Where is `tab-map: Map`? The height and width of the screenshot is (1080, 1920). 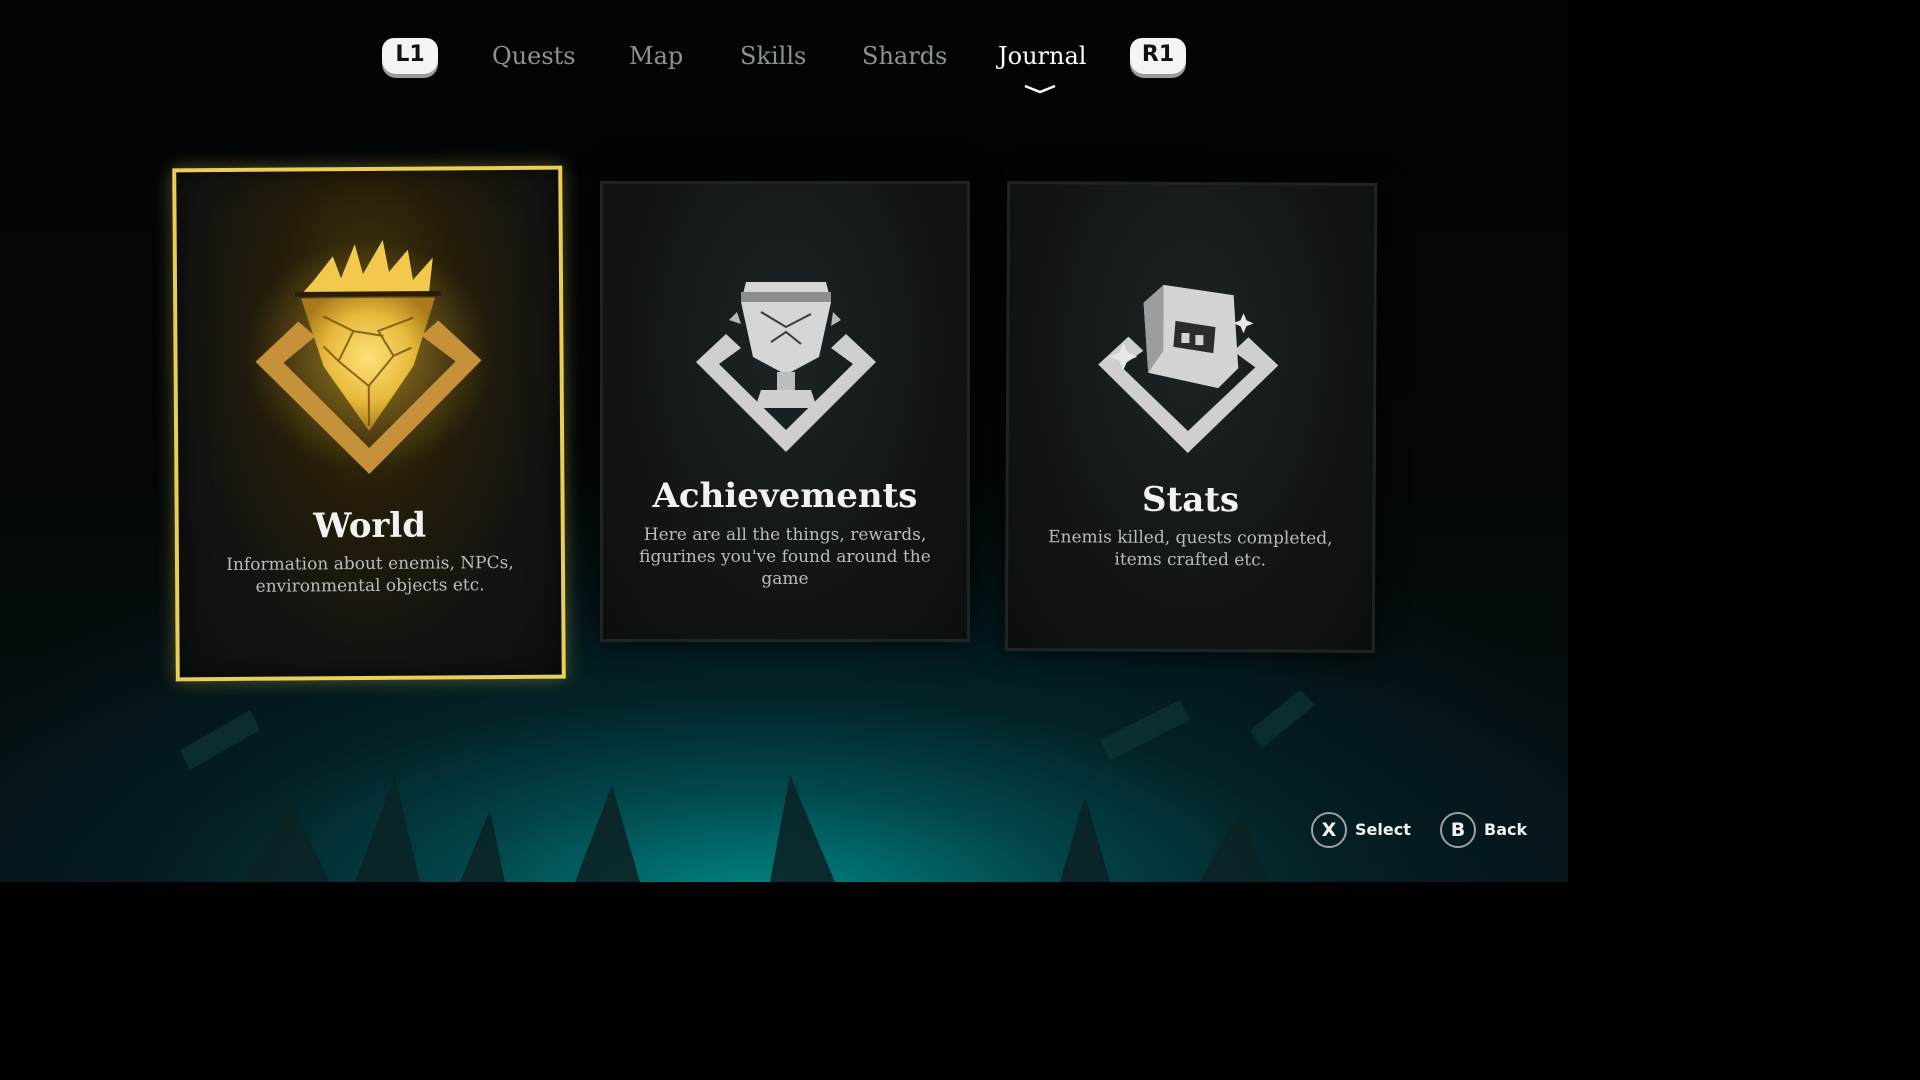
tab-map: Map is located at coordinates (656, 56).